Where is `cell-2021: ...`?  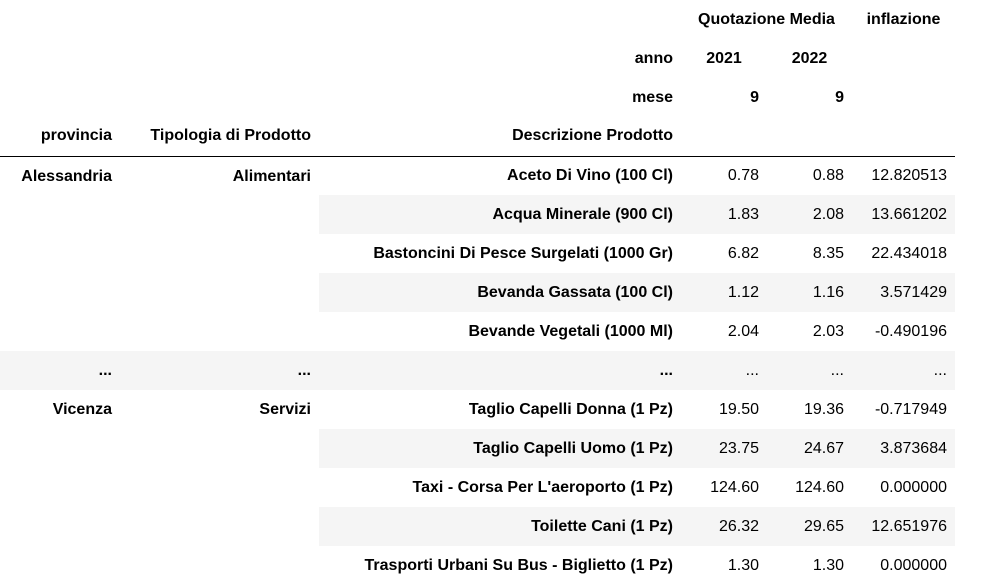 cell-2021: ... is located at coordinates (724, 370).